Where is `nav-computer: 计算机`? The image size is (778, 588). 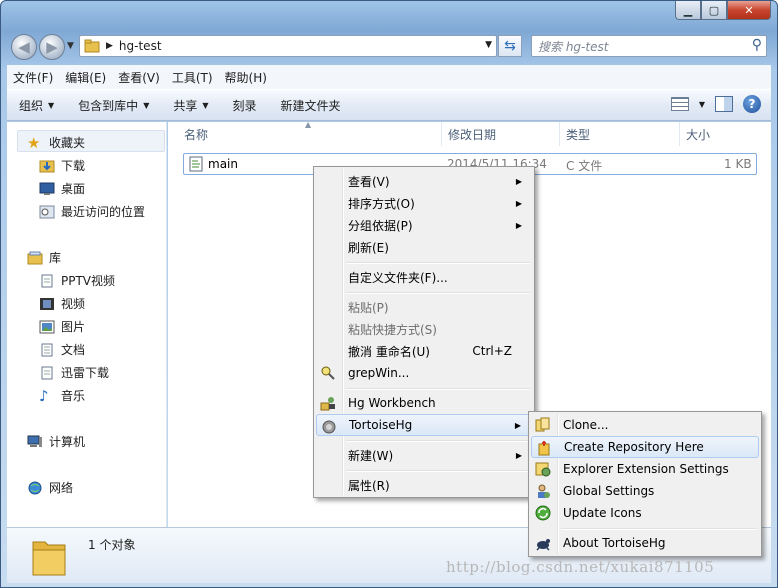
nav-computer: 计算机 is located at coordinates (56, 441).